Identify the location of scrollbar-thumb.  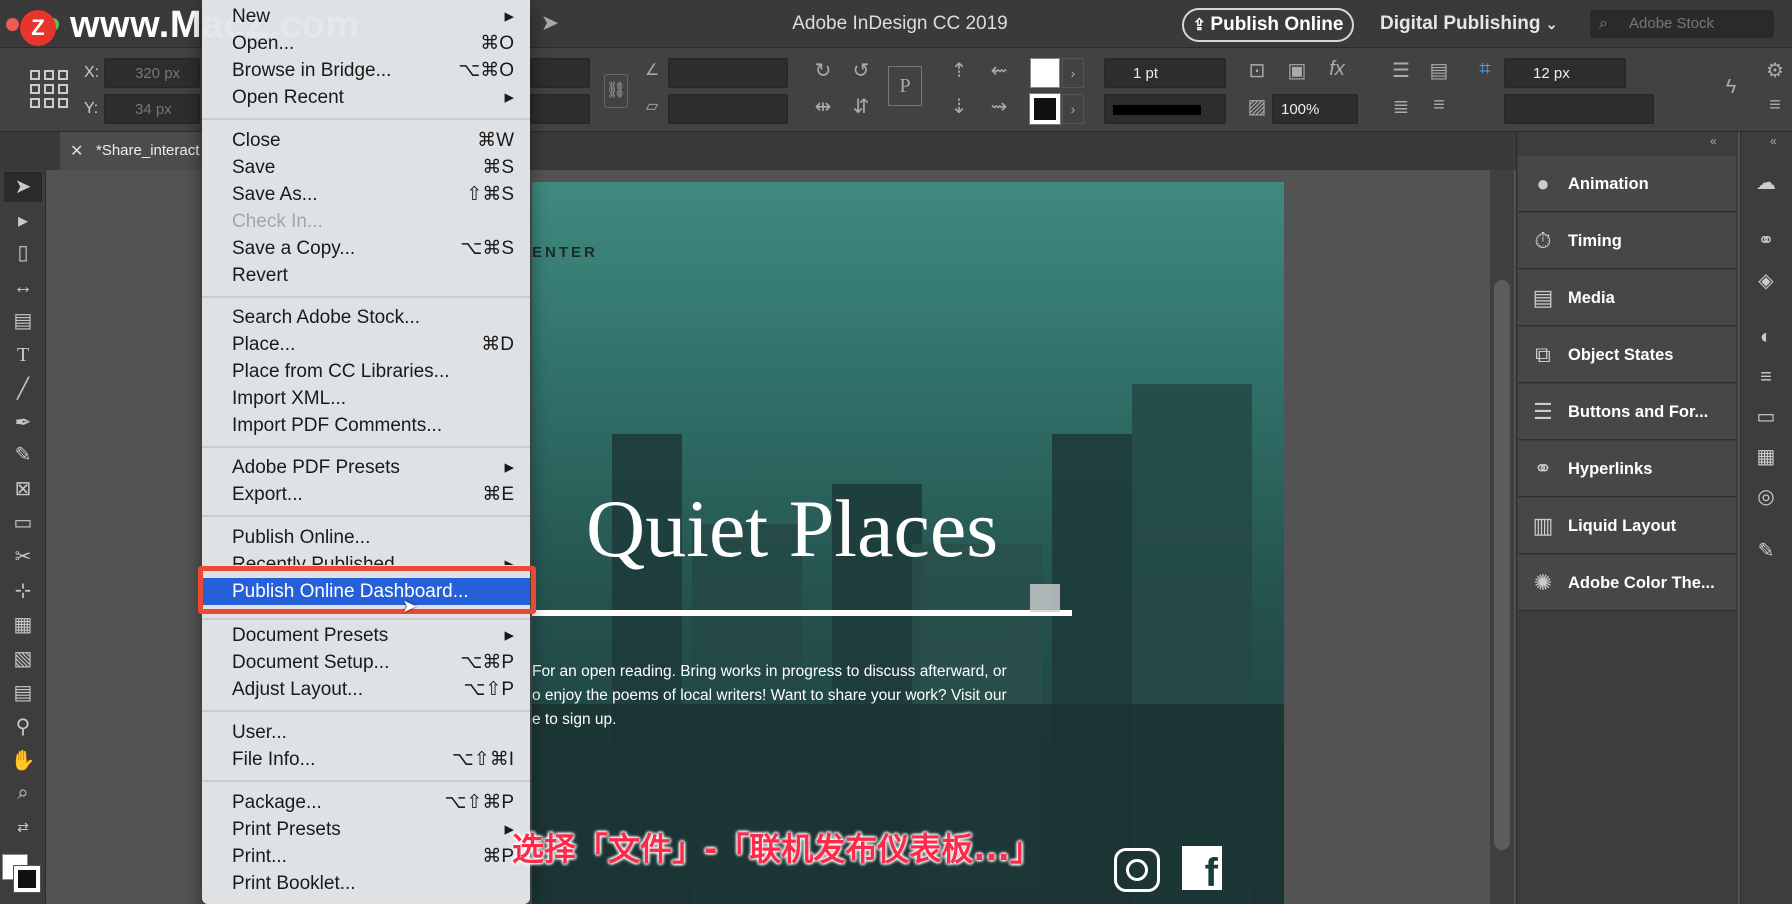
(1502, 565).